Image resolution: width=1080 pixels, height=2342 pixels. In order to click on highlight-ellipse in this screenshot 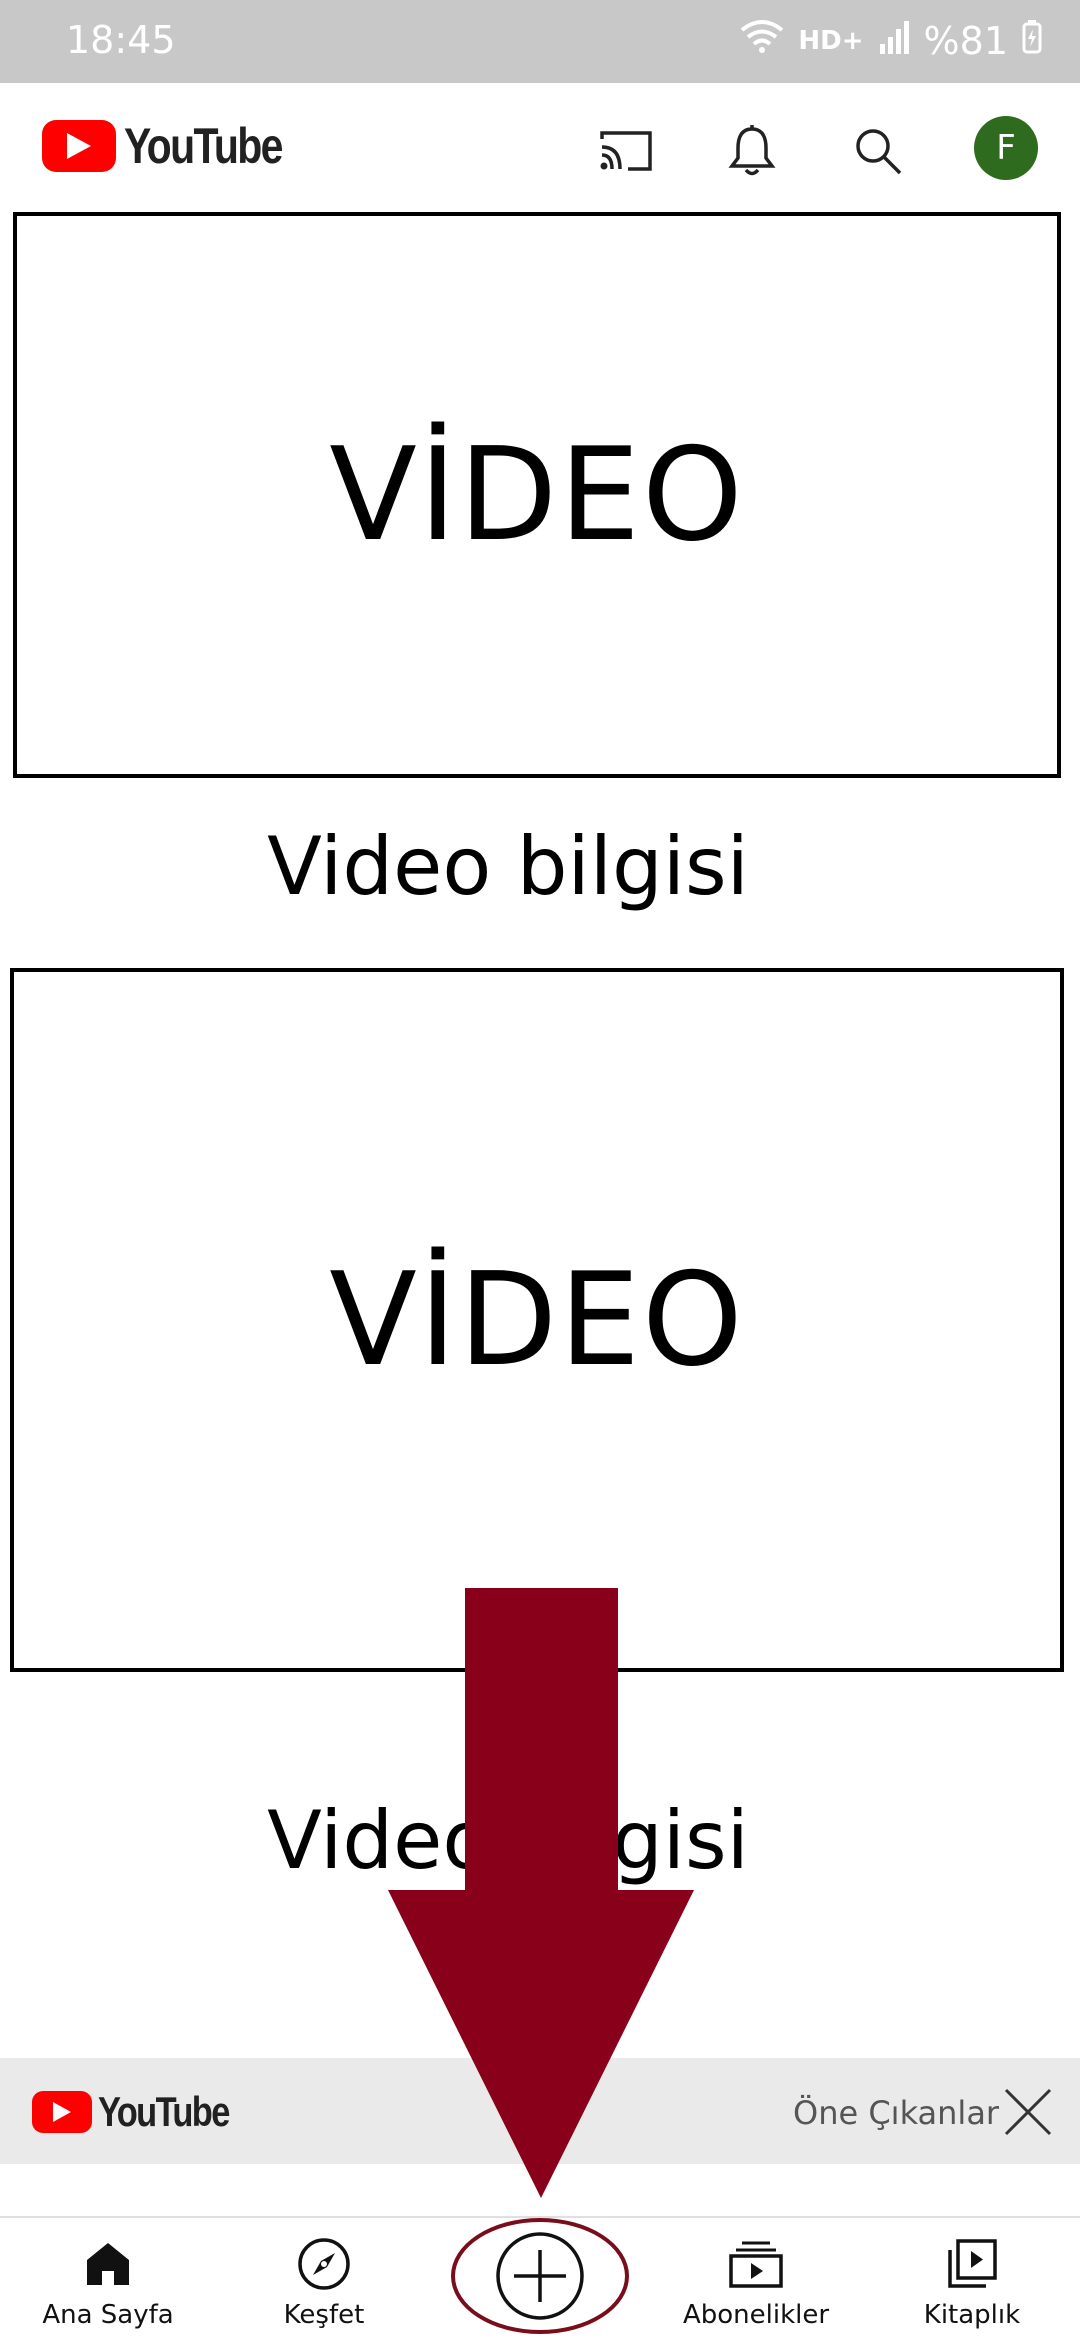, I will do `click(540, 2276)`.